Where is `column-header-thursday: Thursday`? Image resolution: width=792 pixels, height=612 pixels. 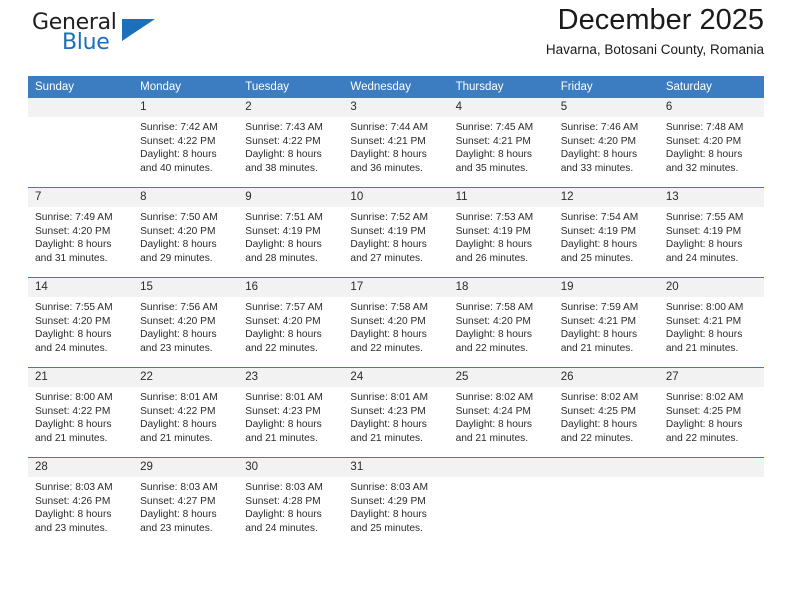
column-header-thursday: Thursday is located at coordinates (501, 87).